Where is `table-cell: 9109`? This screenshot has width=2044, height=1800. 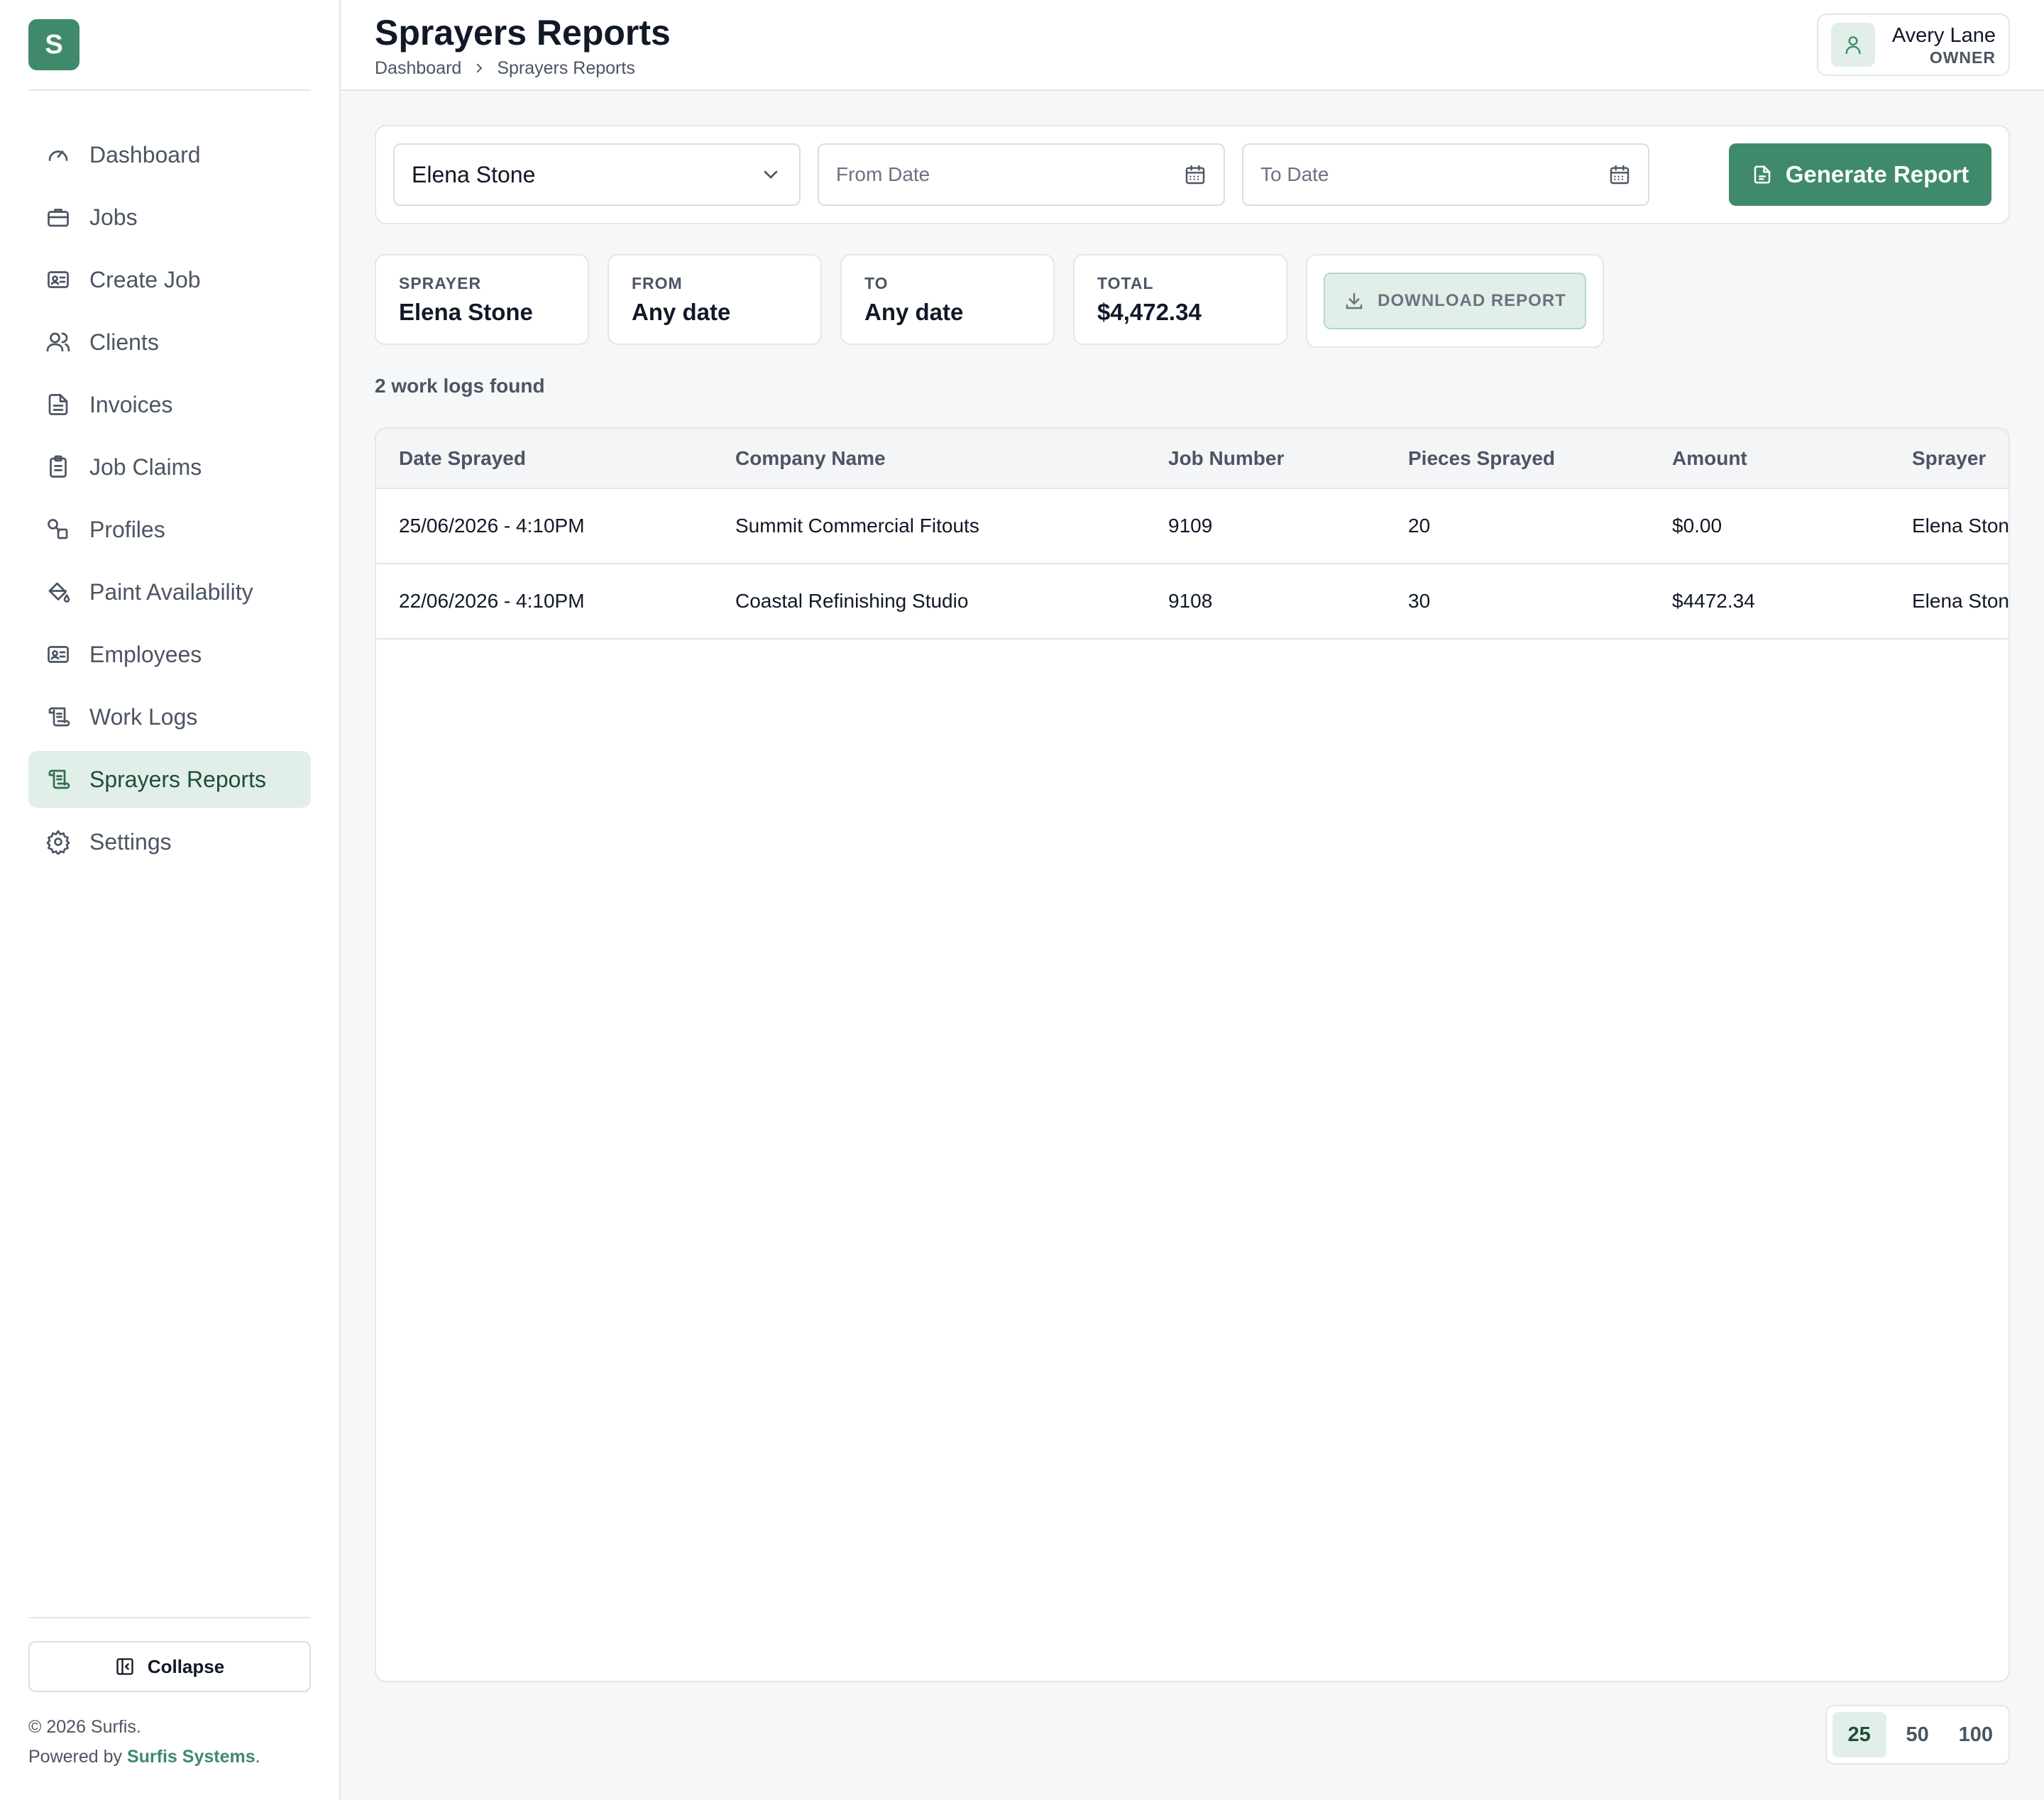
table-cell: 9109 is located at coordinates (1190, 526).